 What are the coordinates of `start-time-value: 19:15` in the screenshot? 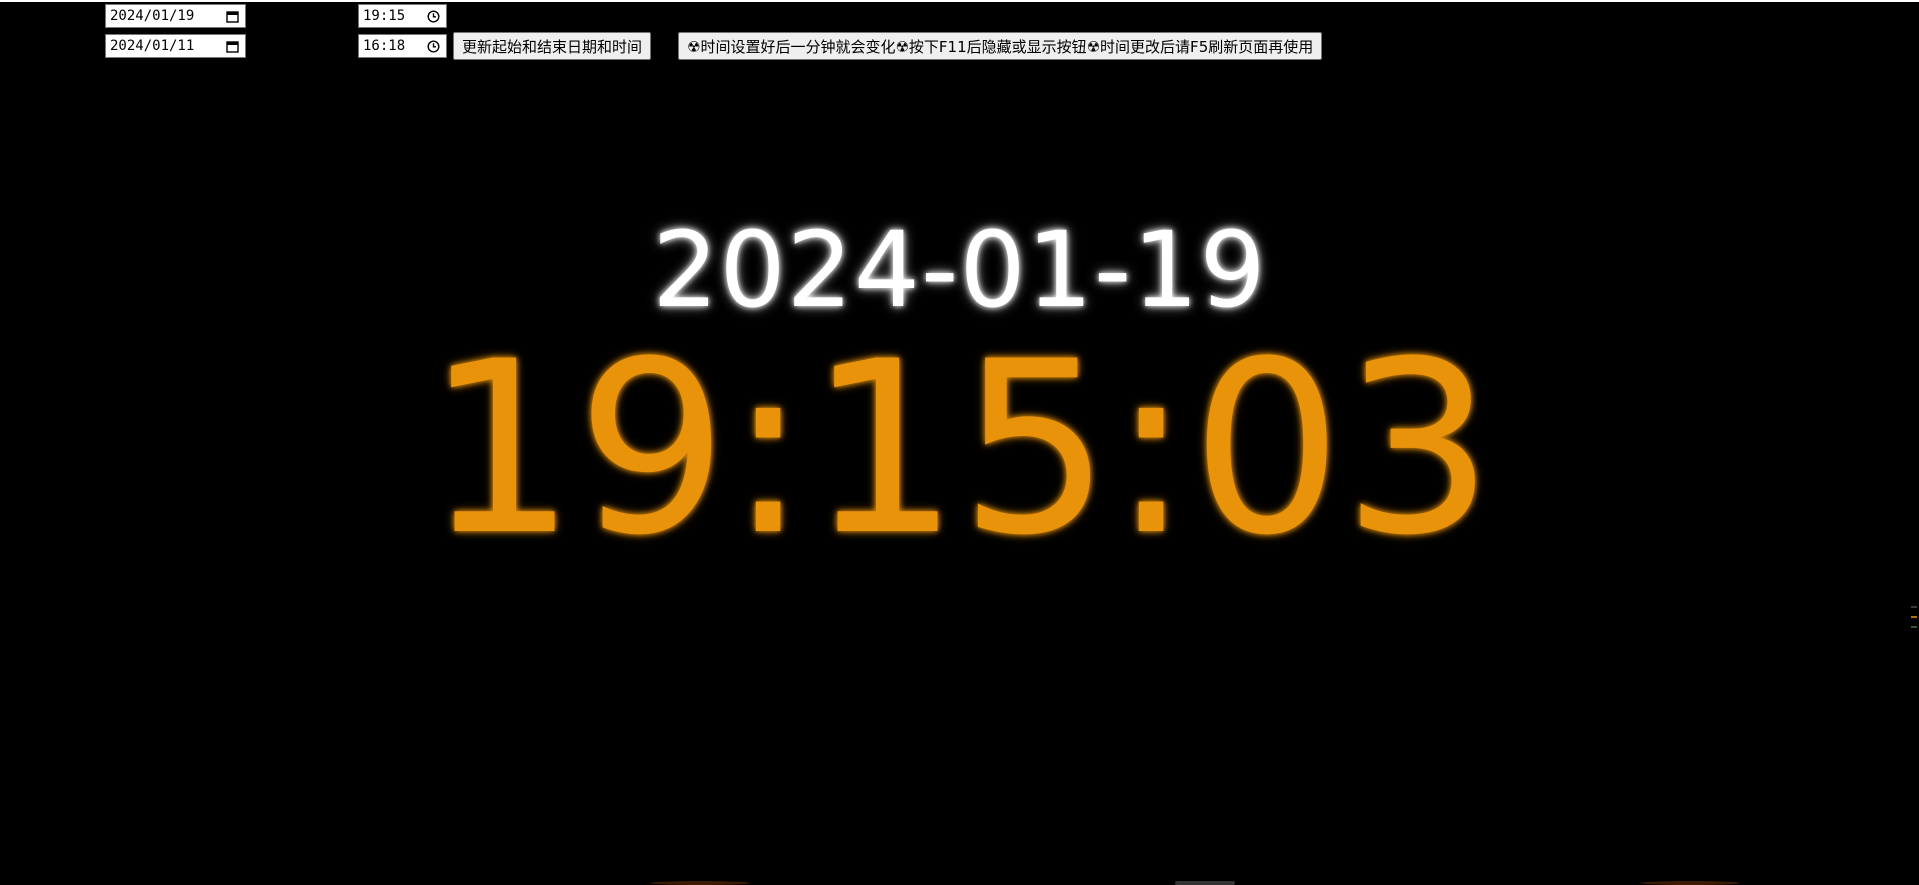 It's located at (384, 16).